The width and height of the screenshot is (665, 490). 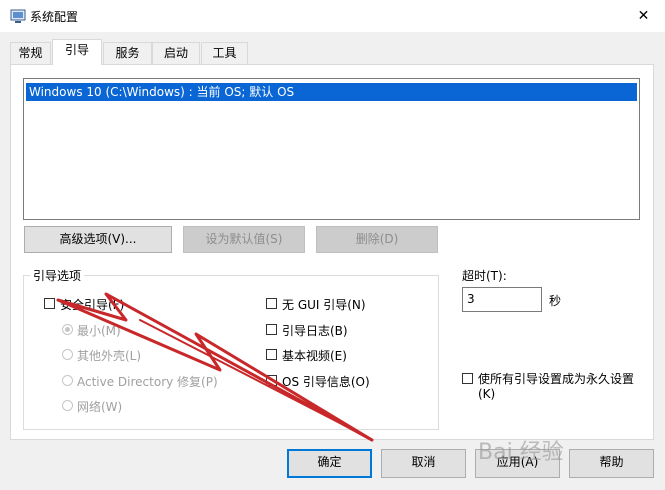 What do you see at coordinates (57, 275) in the screenshot?
I see `boot-options-label: 引导选项` at bounding box center [57, 275].